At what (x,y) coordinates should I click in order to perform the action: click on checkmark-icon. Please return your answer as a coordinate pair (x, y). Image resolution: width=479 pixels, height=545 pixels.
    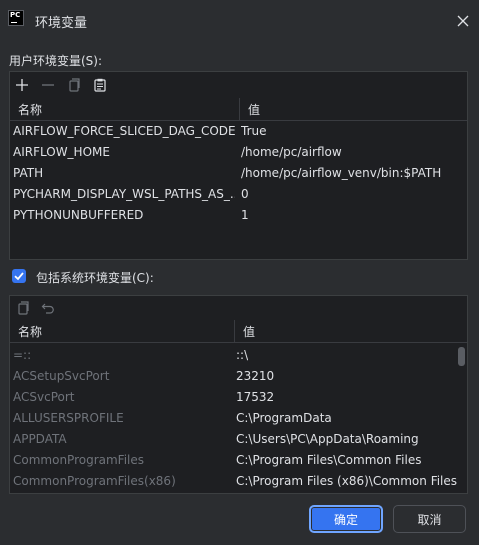
    Looking at the image, I should click on (19, 276).